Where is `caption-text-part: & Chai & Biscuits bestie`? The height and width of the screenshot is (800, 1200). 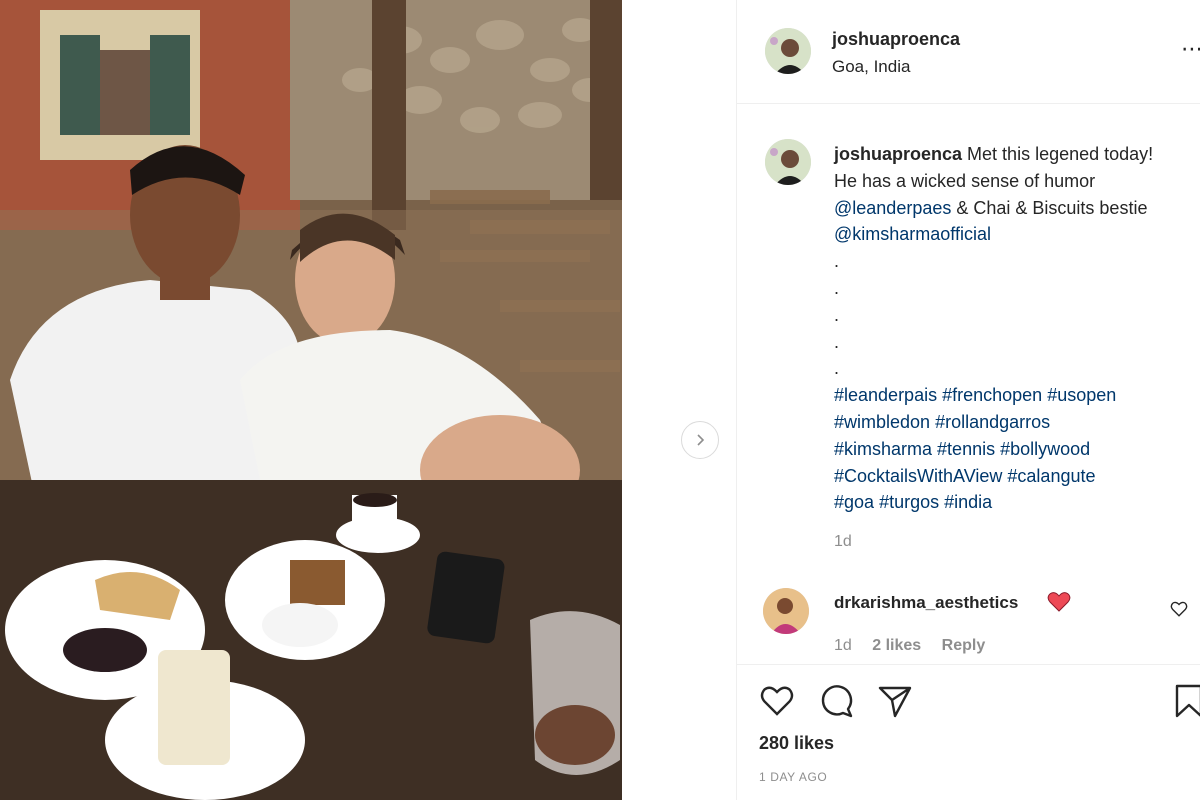 caption-text-part: & Chai & Biscuits bestie is located at coordinates (1052, 207).